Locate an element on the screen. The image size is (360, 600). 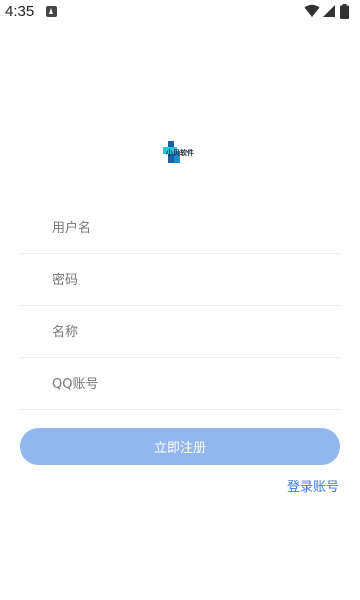
battery-icon is located at coordinates (344, 11).